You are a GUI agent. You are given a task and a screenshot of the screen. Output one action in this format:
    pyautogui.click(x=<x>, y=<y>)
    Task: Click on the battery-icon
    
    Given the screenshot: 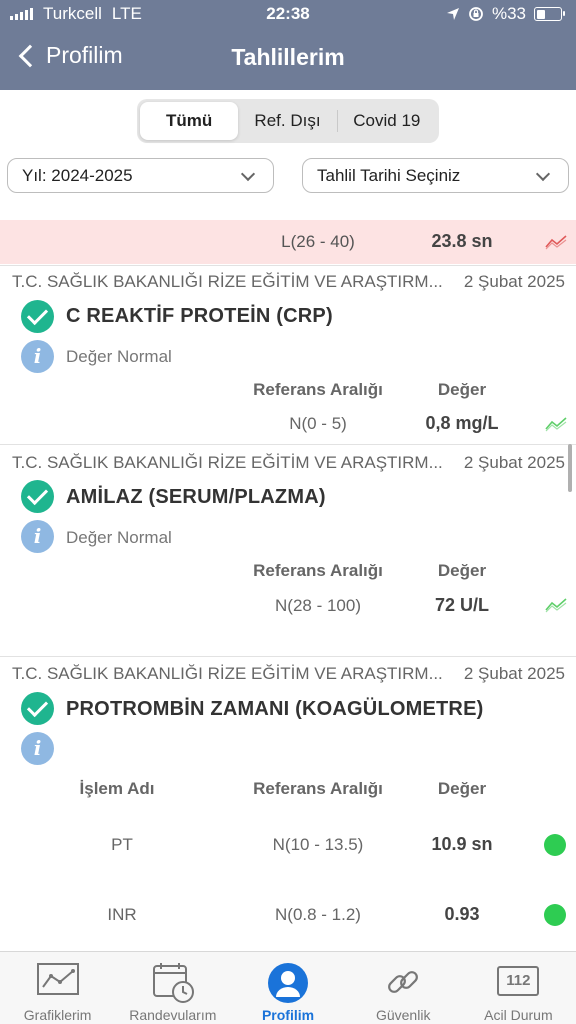 What is the action you would take?
    pyautogui.click(x=549, y=14)
    